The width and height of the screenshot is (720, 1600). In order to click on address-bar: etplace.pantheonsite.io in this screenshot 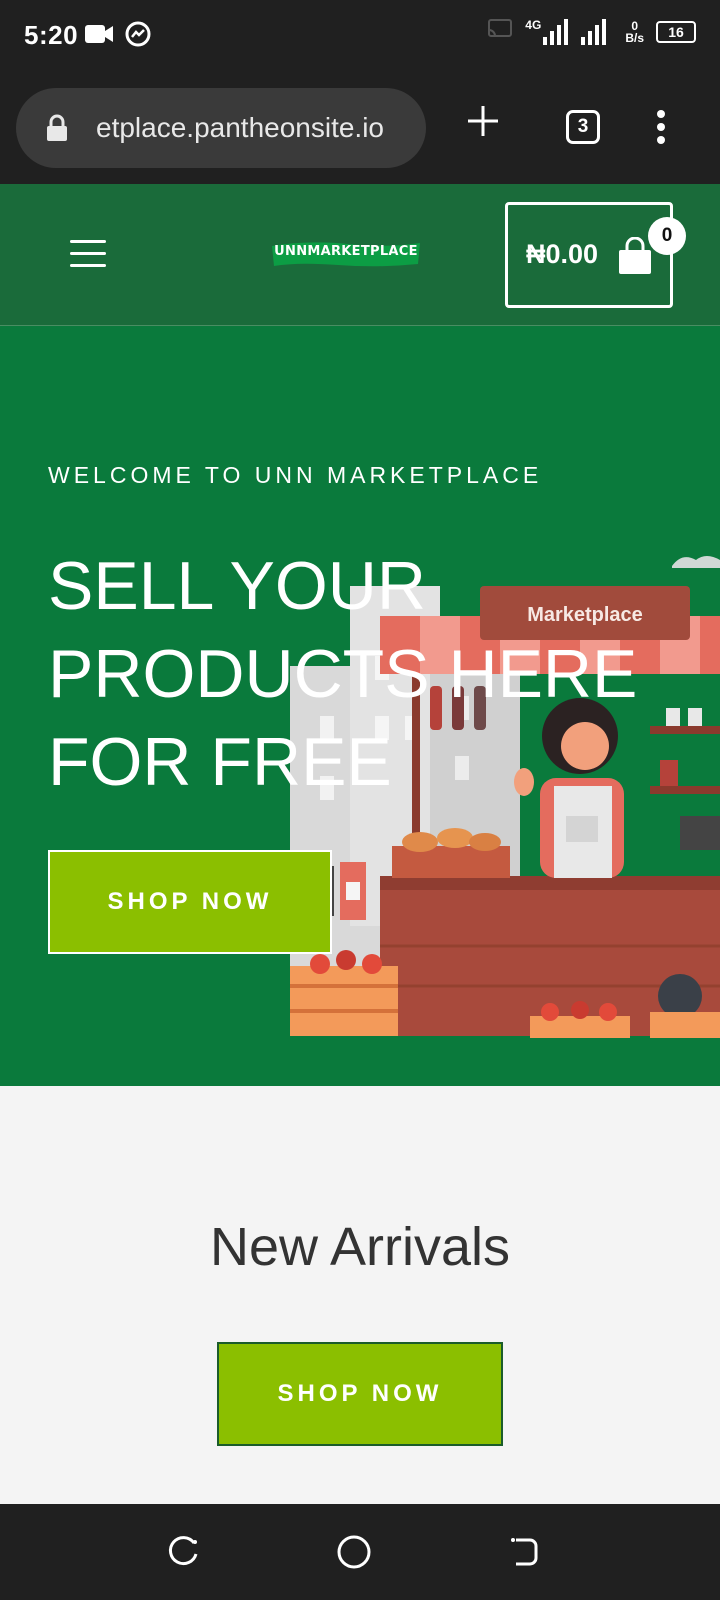, I will do `click(221, 128)`.